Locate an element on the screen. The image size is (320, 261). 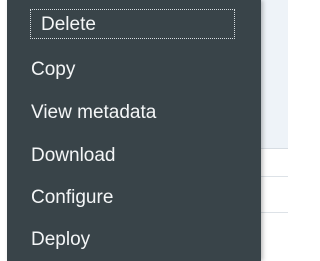
menu-item-view-metadata: View metadata is located at coordinates (93, 112).